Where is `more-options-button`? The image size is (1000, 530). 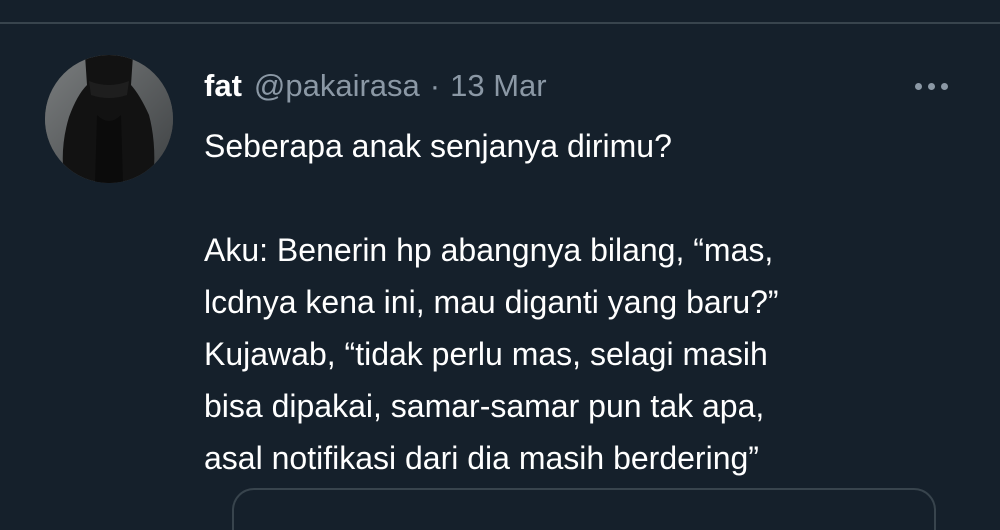
more-options-button is located at coordinates (931, 86).